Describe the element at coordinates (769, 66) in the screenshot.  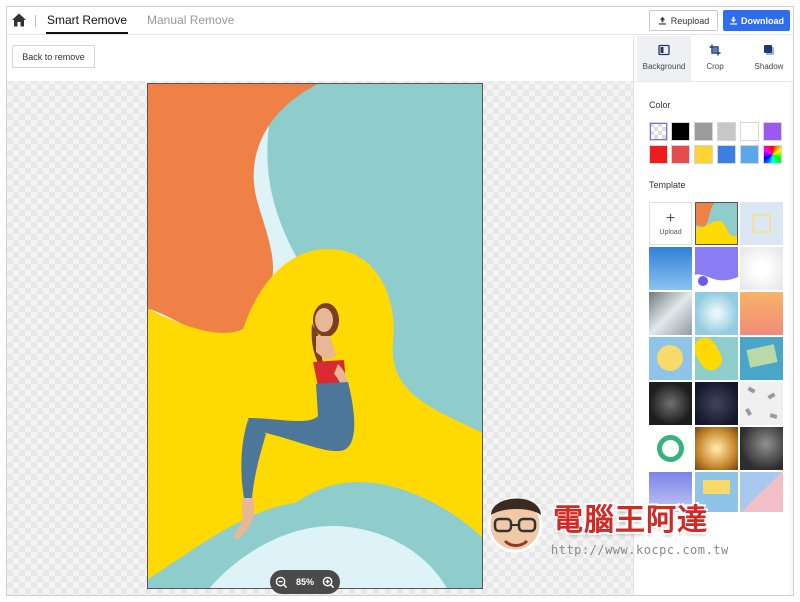
I see `tab-shadow-label: Shadow` at that location.